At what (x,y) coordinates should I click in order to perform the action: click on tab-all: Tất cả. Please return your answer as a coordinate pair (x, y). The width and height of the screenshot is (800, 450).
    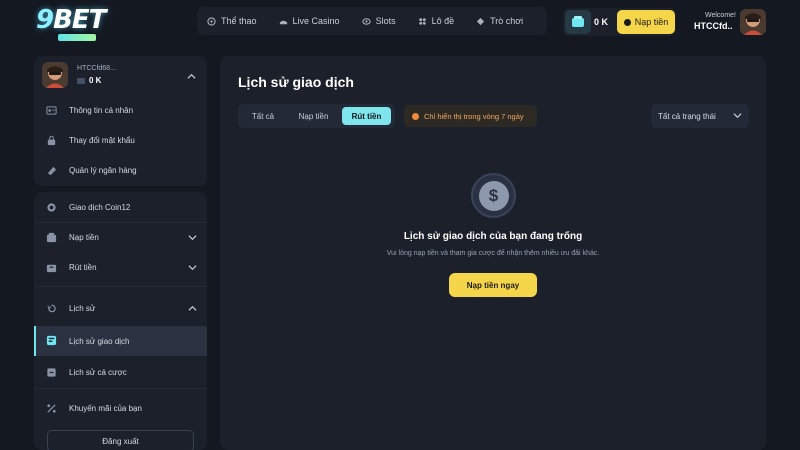
    Looking at the image, I should click on (263, 116).